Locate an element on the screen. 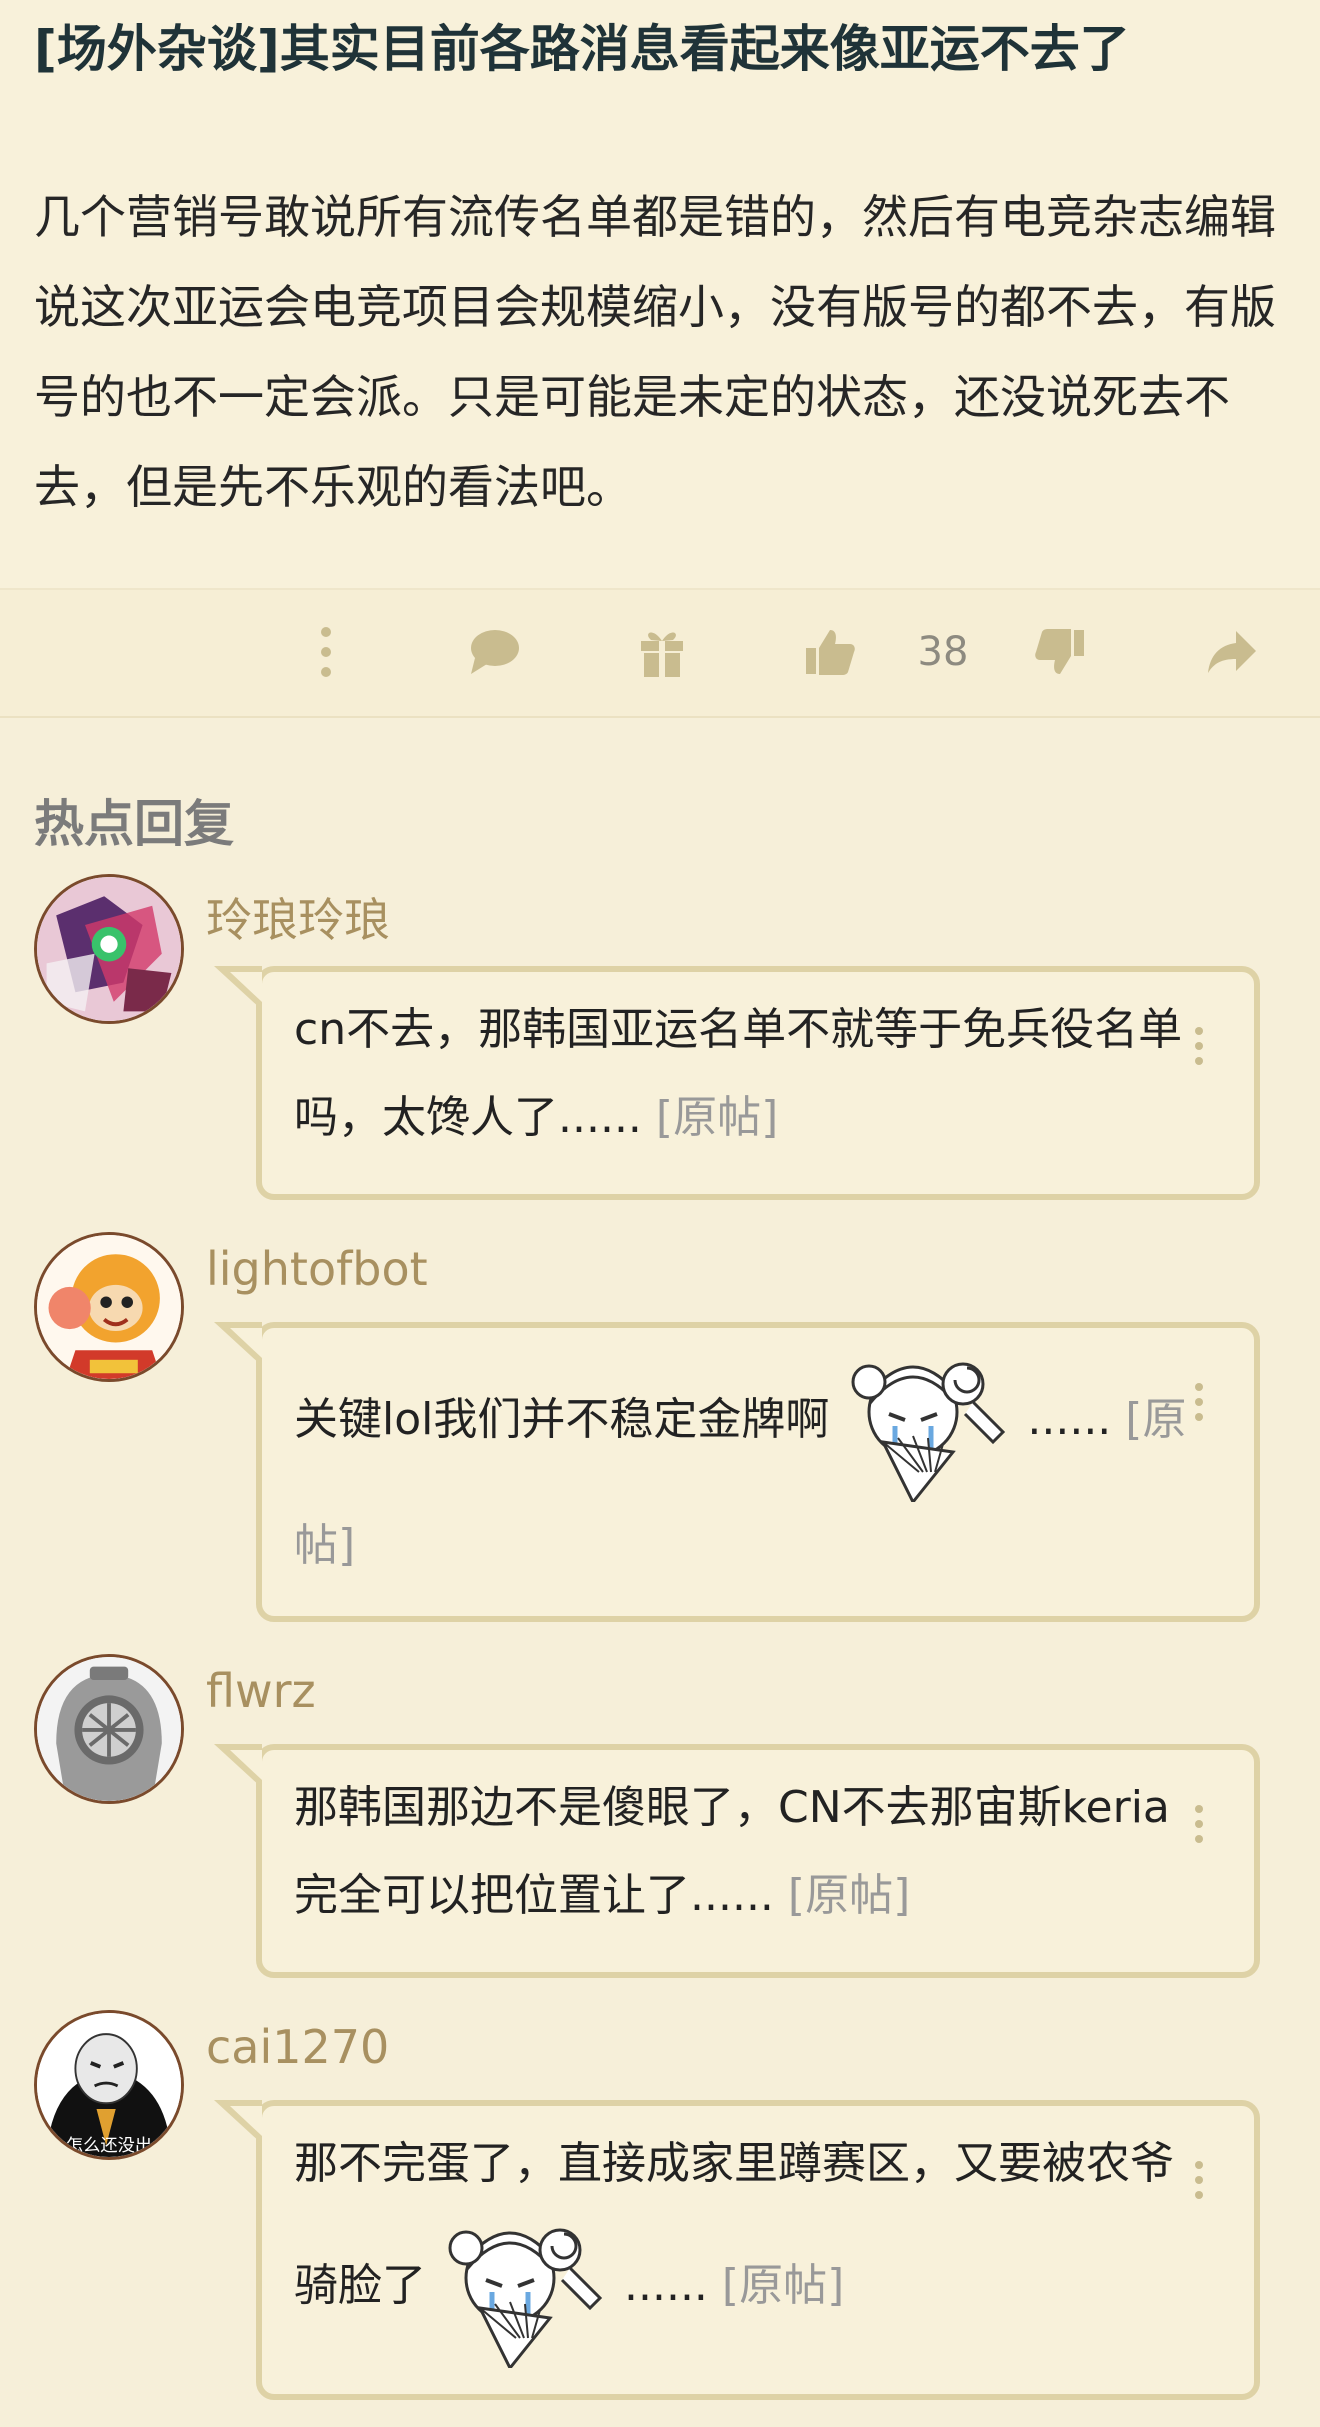 This screenshot has height=2427, width=1320. post-title: [场外杂谈]其实目前各路消息看起来像亚运不去了 is located at coordinates (582, 49).